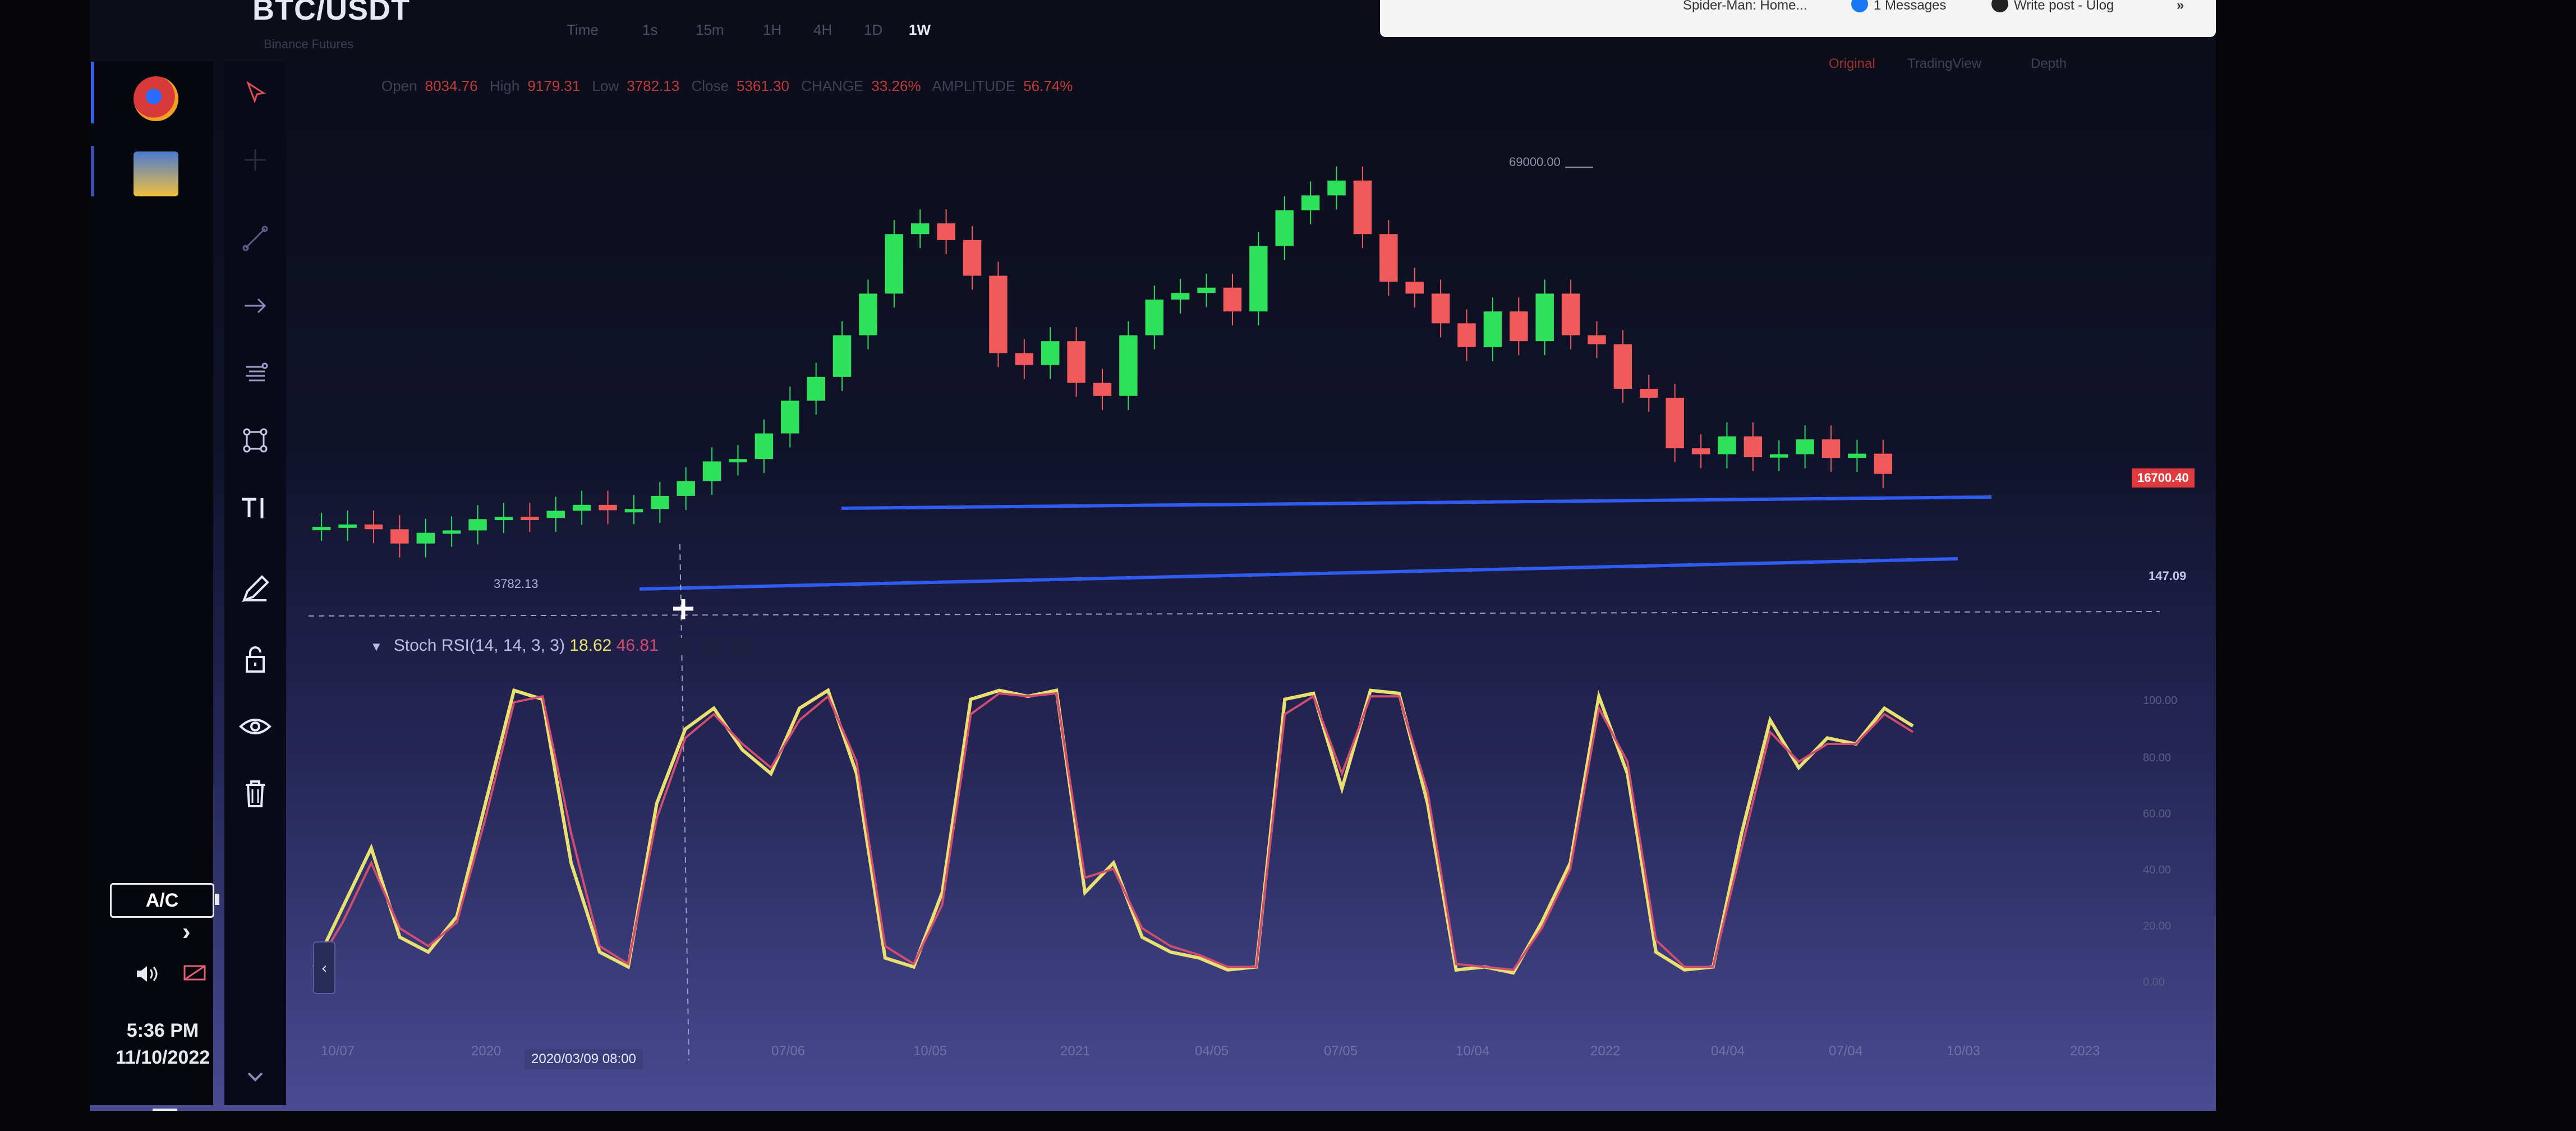 This screenshot has width=2576, height=1131. Describe the element at coordinates (256, 726) in the screenshot. I see `eye-icon` at that location.